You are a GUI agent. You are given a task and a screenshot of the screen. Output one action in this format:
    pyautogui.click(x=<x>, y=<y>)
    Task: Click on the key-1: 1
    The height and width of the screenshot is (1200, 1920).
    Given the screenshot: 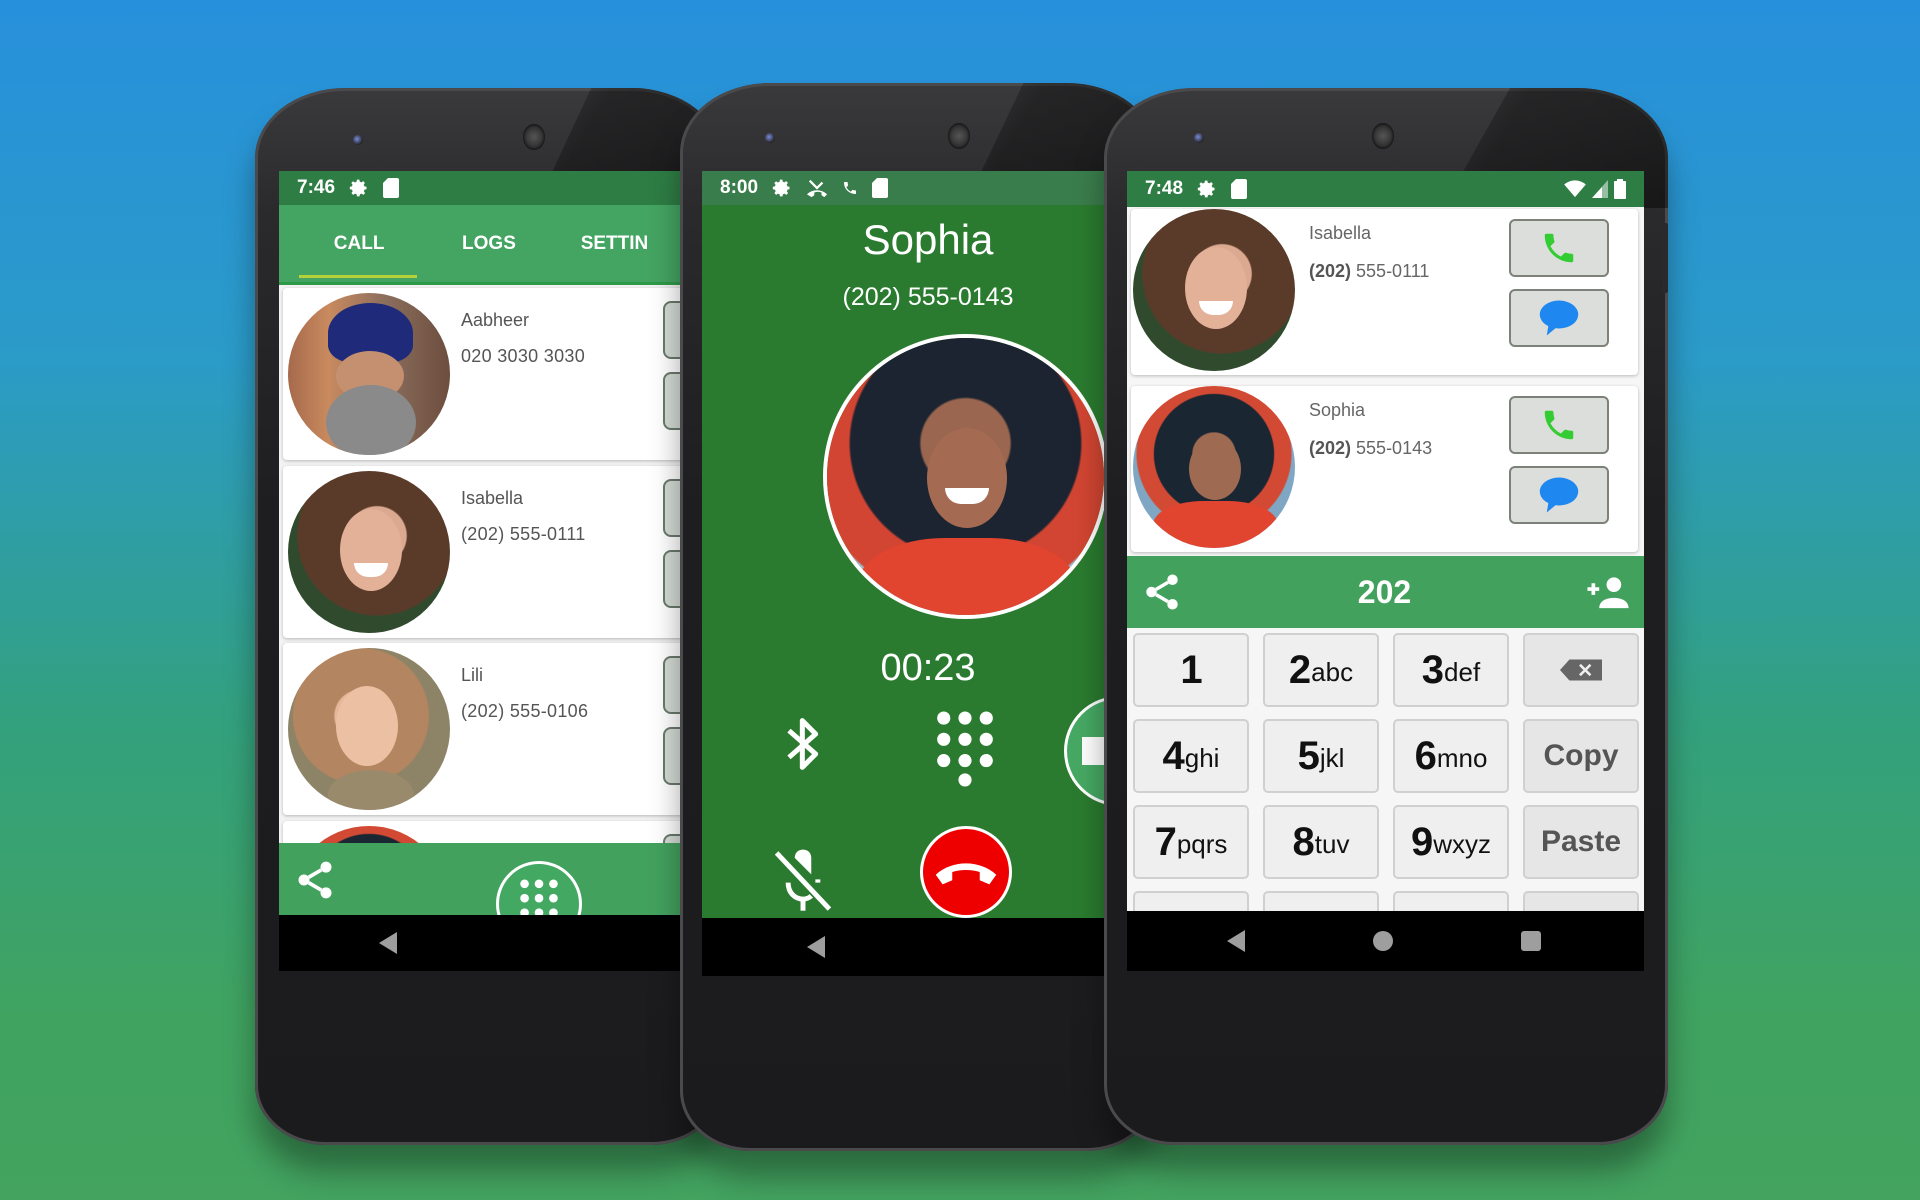 What is the action you would take?
    pyautogui.click(x=1191, y=670)
    